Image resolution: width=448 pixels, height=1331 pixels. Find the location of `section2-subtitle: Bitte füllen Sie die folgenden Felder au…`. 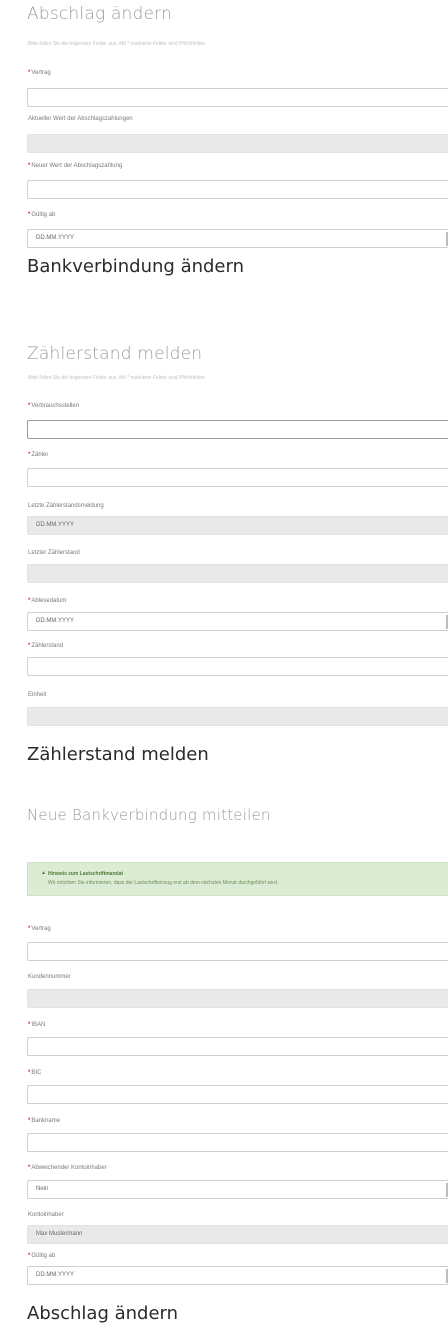

section2-subtitle: Bitte füllen Sie die folgenden Felder au… is located at coordinates (117, 378).